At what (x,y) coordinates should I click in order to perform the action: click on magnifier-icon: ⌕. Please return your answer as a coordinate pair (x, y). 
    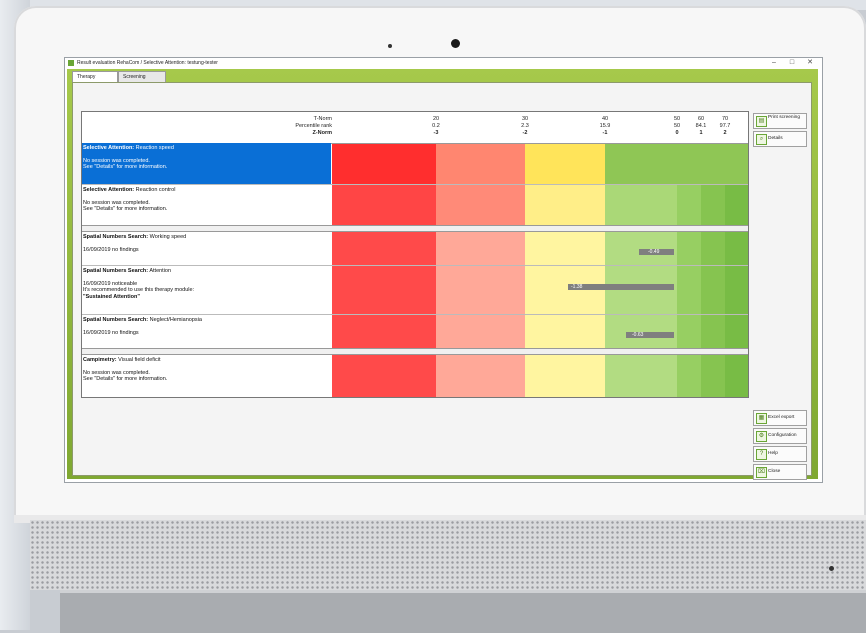
    Looking at the image, I should click on (761, 139).